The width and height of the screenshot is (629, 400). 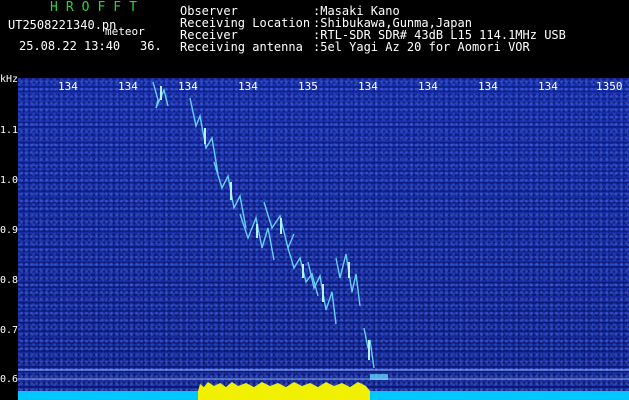 What do you see at coordinates (70, 46) in the screenshot?
I see `datetime-label: 25.08.22 13:40` at bounding box center [70, 46].